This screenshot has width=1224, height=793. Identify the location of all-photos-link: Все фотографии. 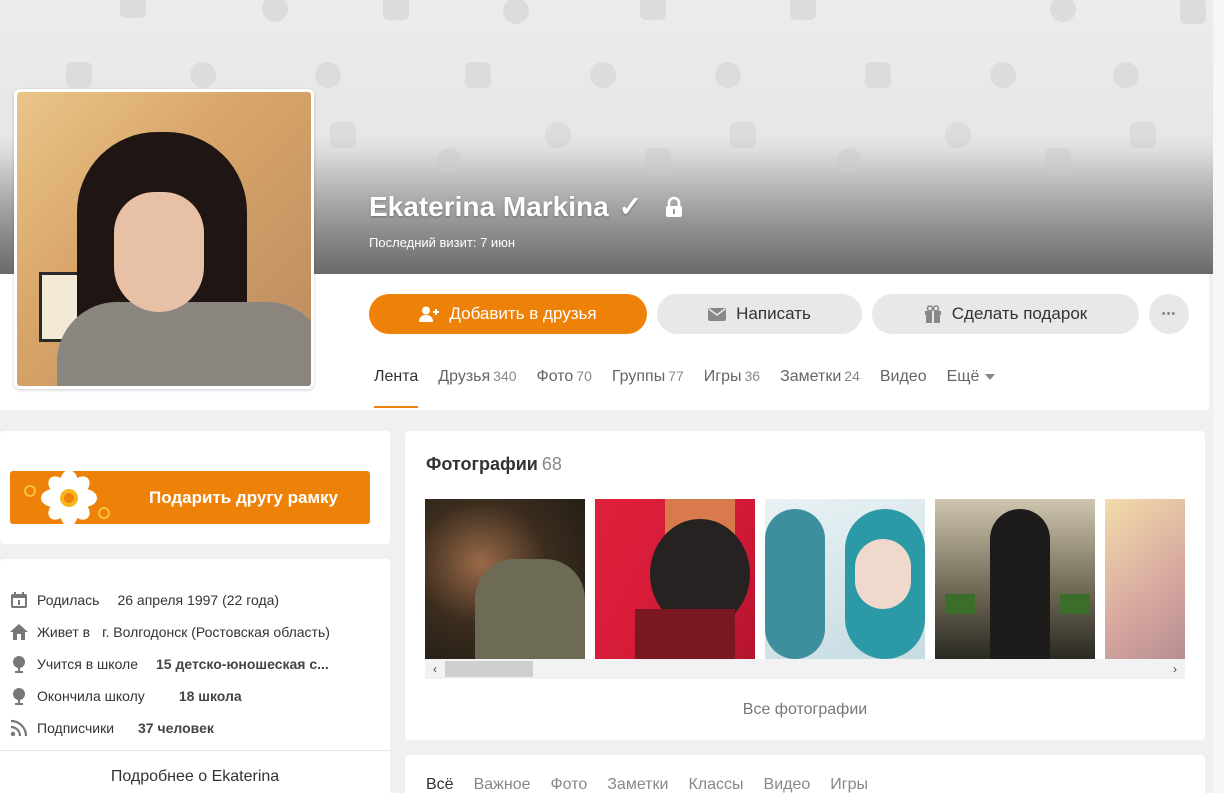
(805, 710).